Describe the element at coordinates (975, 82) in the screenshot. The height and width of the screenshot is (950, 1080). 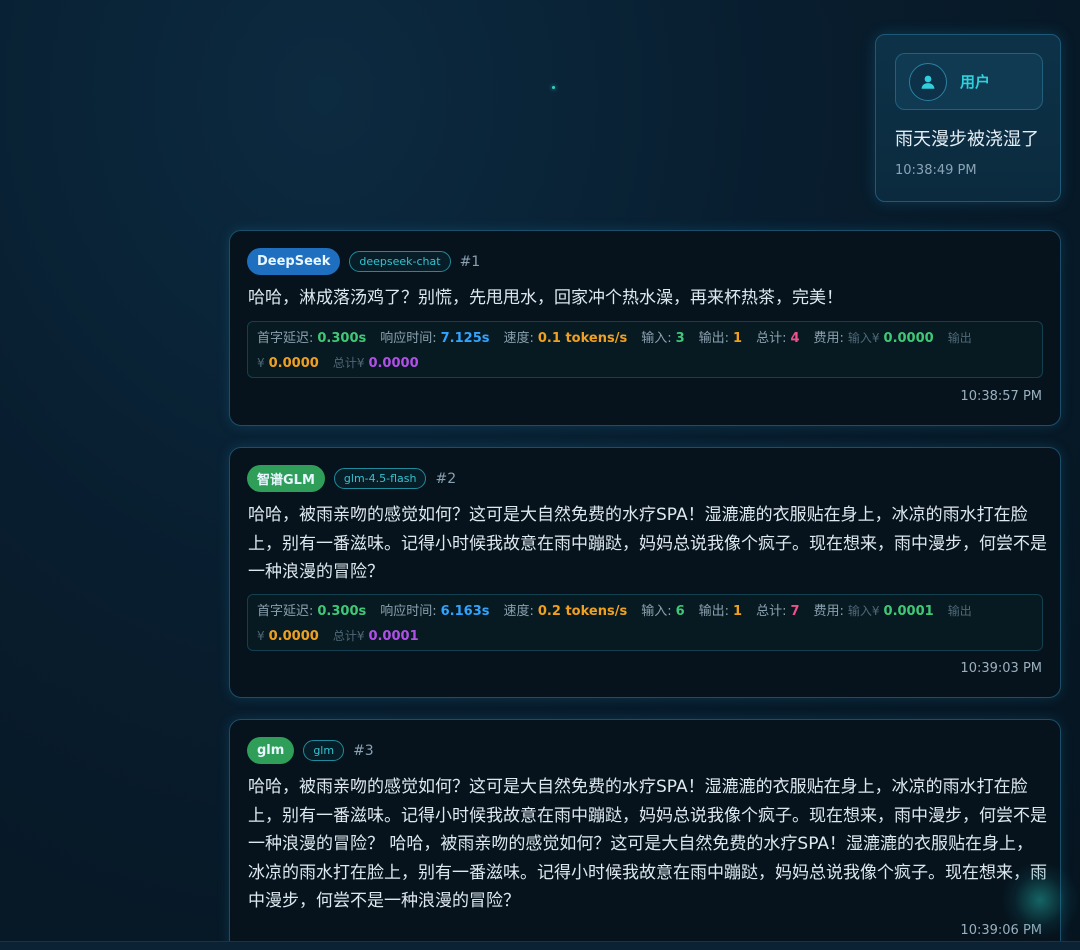
I see `user-name: 用户` at that location.